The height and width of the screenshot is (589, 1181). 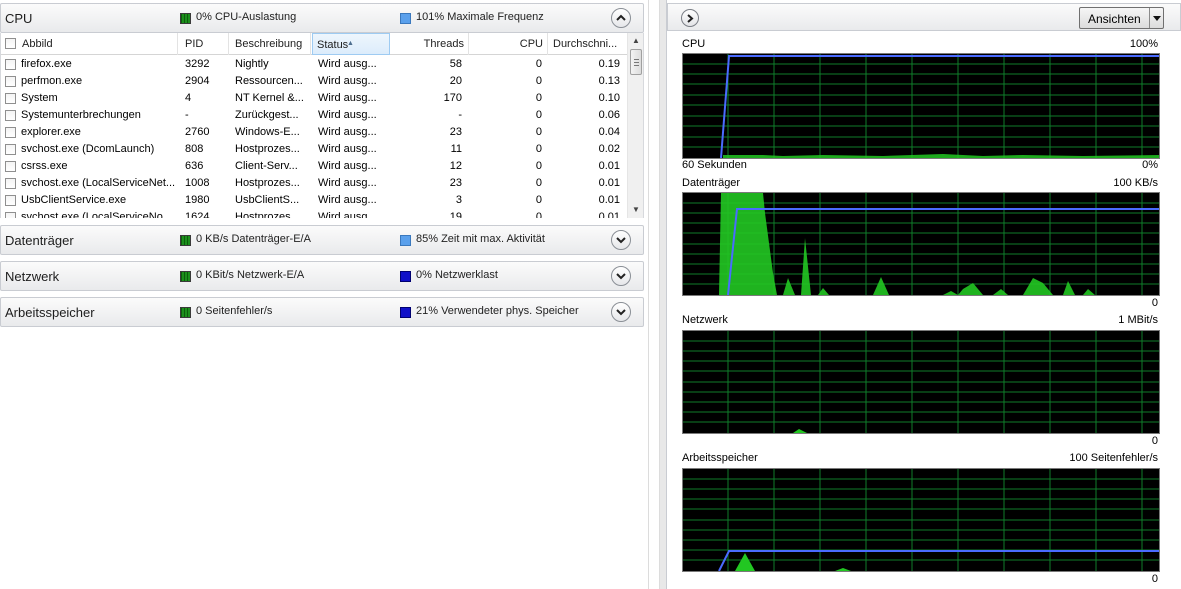 I want to click on disk-activity-stat: 85% Zeit mit max. Aktivität, so click(x=480, y=239).